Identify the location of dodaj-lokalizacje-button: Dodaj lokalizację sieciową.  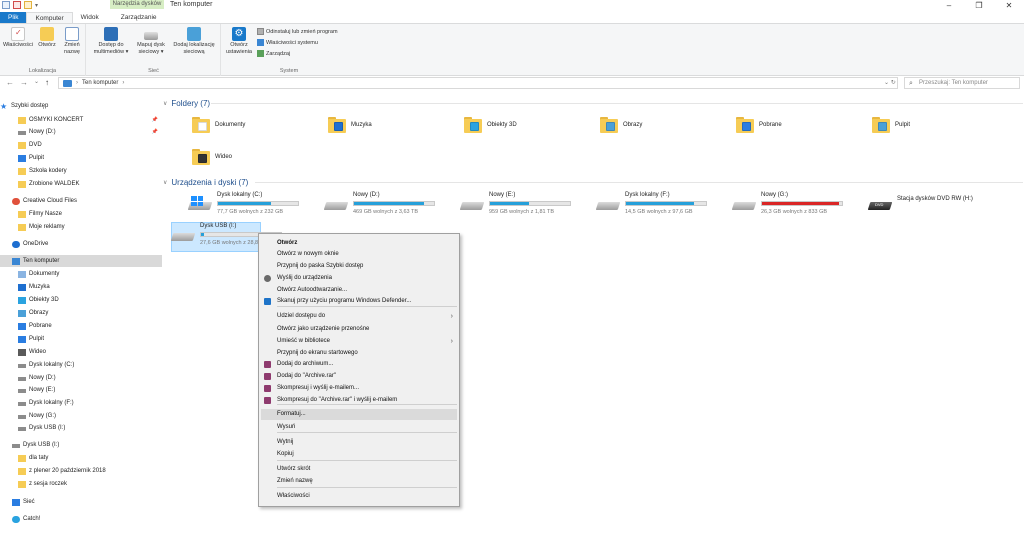
(194, 41).